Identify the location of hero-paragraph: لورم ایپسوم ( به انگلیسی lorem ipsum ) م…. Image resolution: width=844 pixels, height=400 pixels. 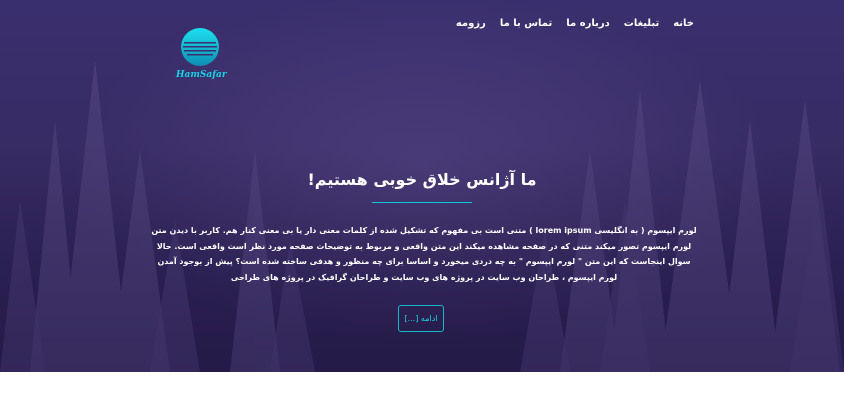
(424, 254).